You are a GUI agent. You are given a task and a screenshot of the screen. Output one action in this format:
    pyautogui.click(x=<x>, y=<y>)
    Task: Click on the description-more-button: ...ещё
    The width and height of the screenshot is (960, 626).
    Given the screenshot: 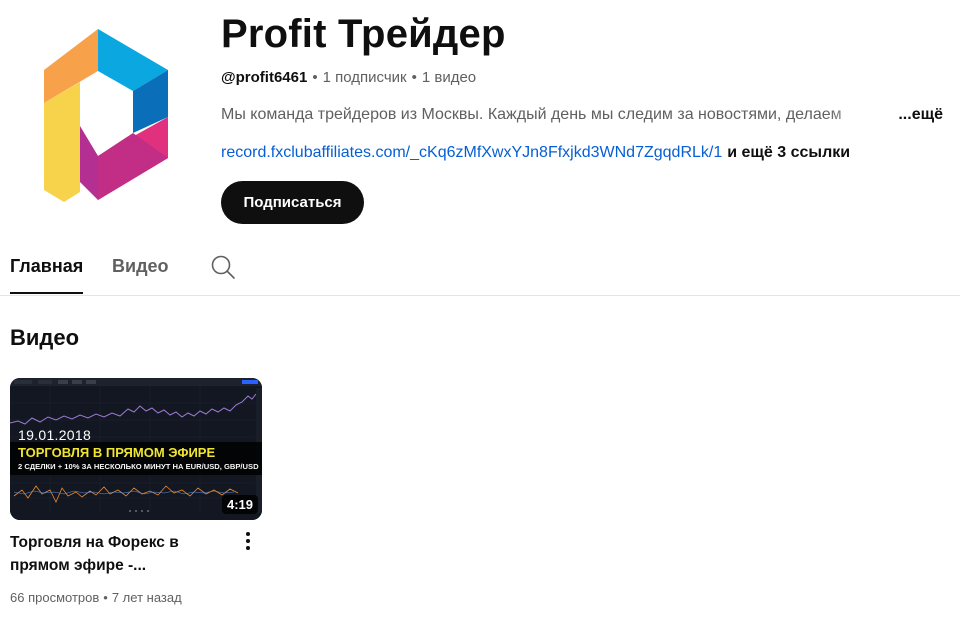 What is the action you would take?
    pyautogui.click(x=918, y=115)
    